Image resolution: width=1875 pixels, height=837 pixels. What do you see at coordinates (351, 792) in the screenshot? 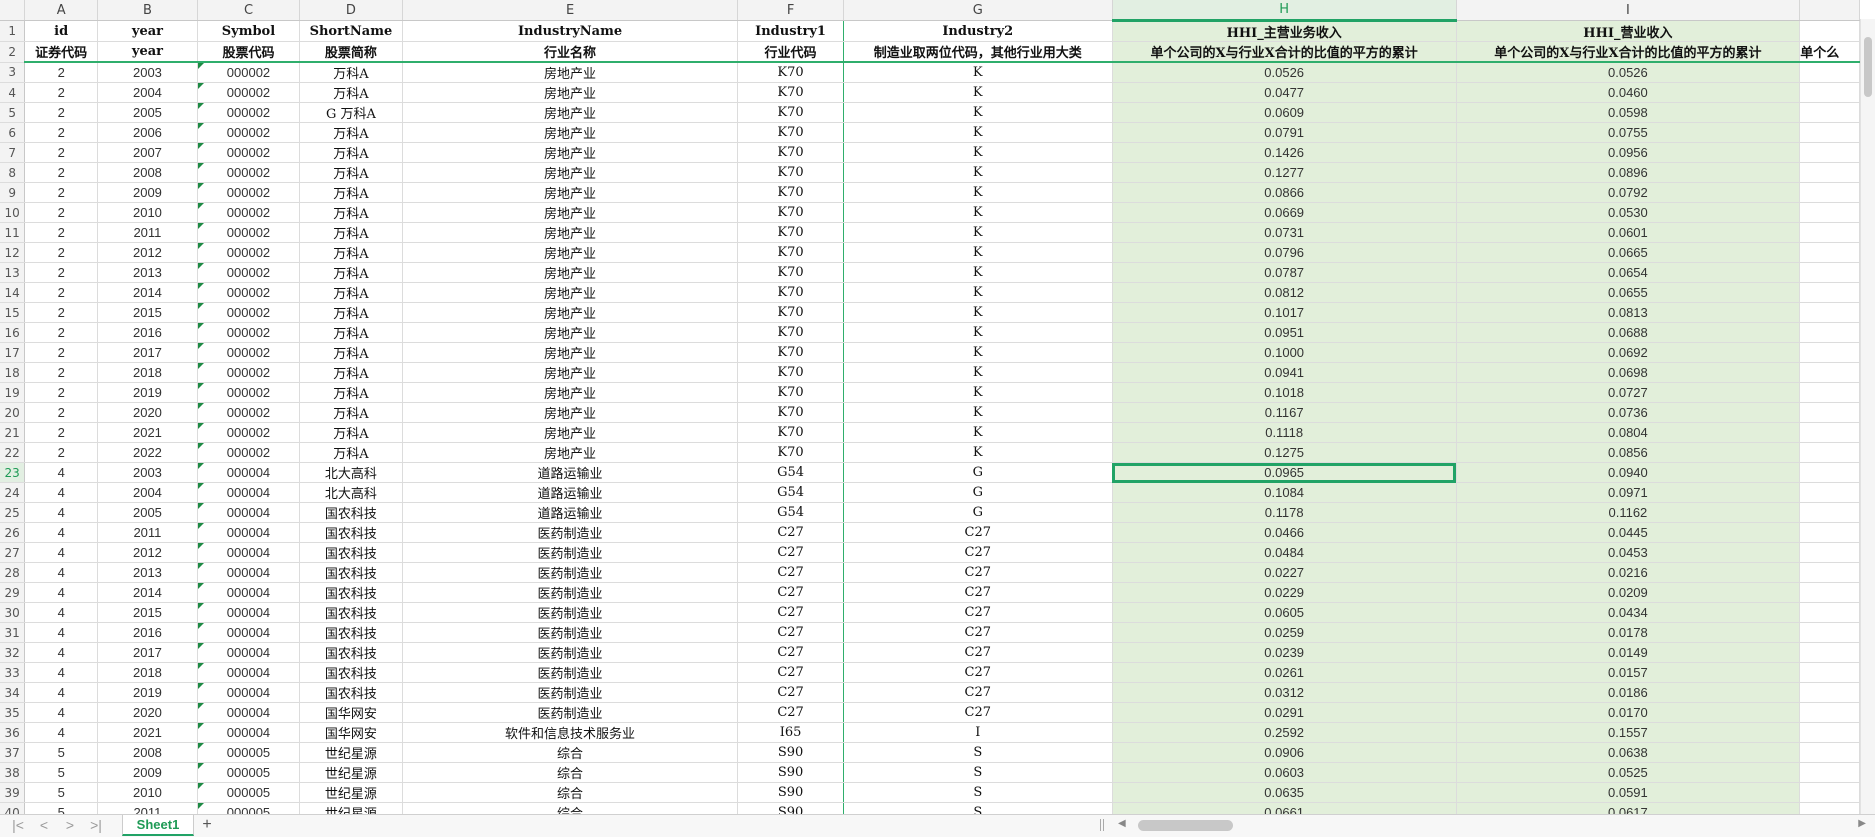
I see `table-cell: 世纪星源` at bounding box center [351, 792].